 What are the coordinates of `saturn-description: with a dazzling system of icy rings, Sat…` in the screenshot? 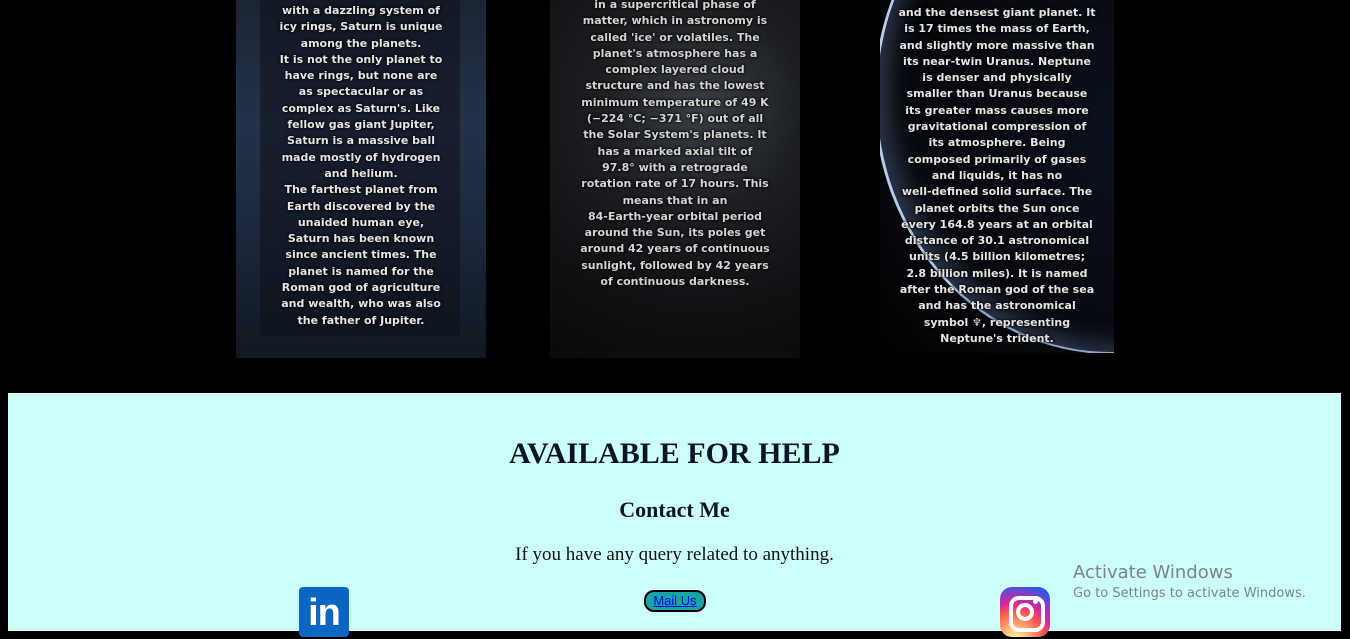 It's located at (361, 165).